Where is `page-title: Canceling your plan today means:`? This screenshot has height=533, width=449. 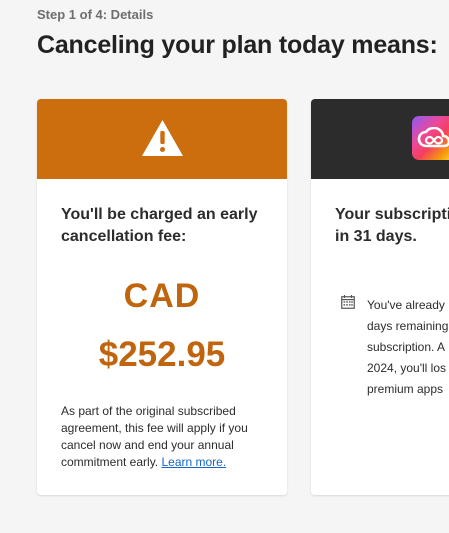
page-title: Canceling your plan today means: is located at coordinates (237, 45).